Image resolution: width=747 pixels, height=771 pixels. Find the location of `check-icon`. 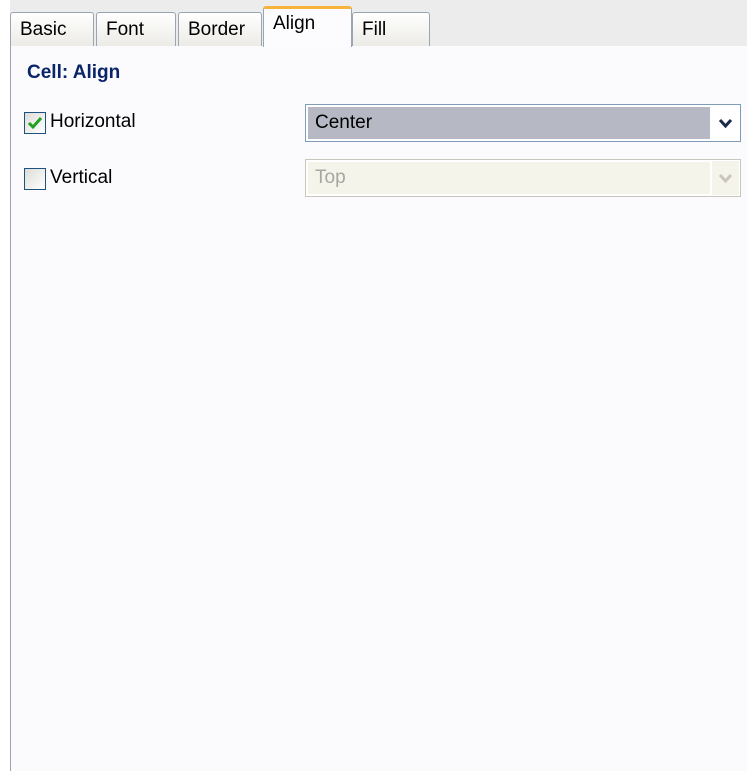

check-icon is located at coordinates (35, 123).